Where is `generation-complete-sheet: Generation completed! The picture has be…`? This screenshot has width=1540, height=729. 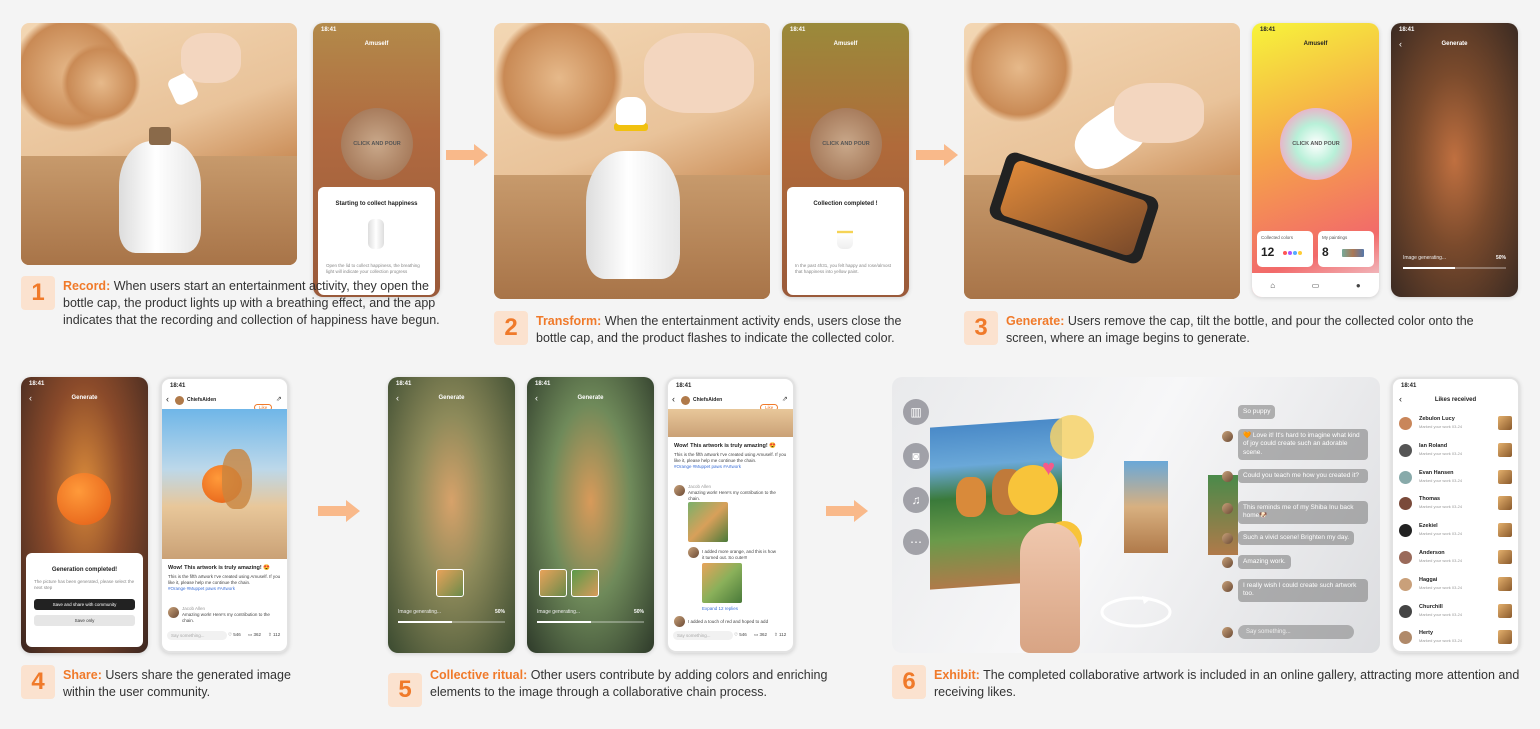
generation-complete-sheet: Generation completed! The picture has be… is located at coordinates (84, 600).